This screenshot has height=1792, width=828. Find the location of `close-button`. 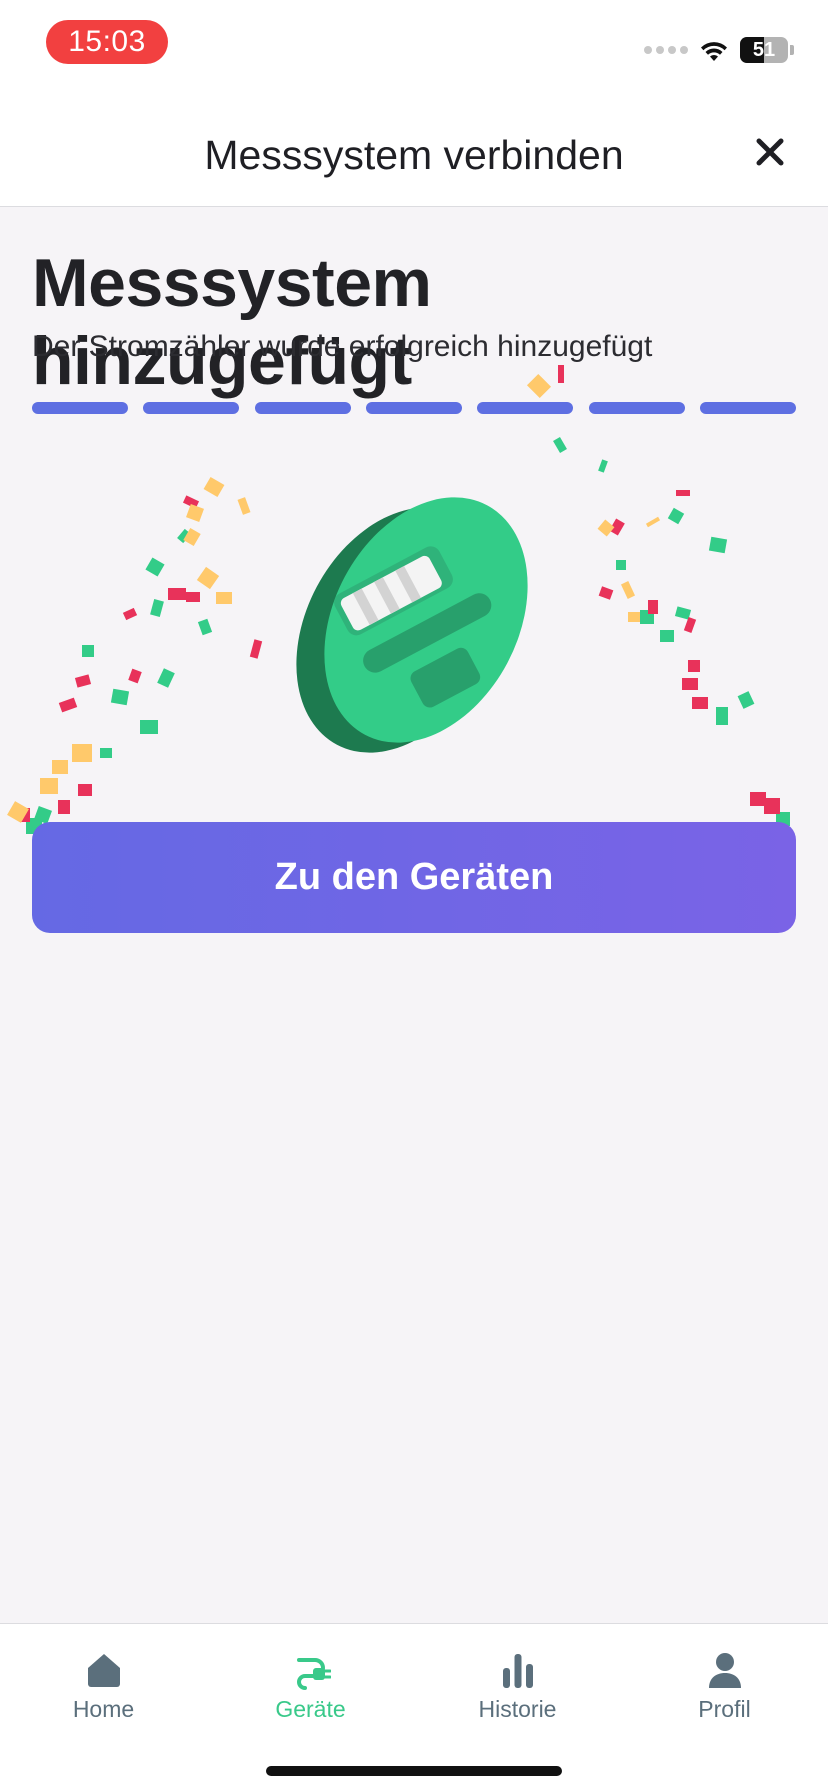

close-button is located at coordinates (770, 152).